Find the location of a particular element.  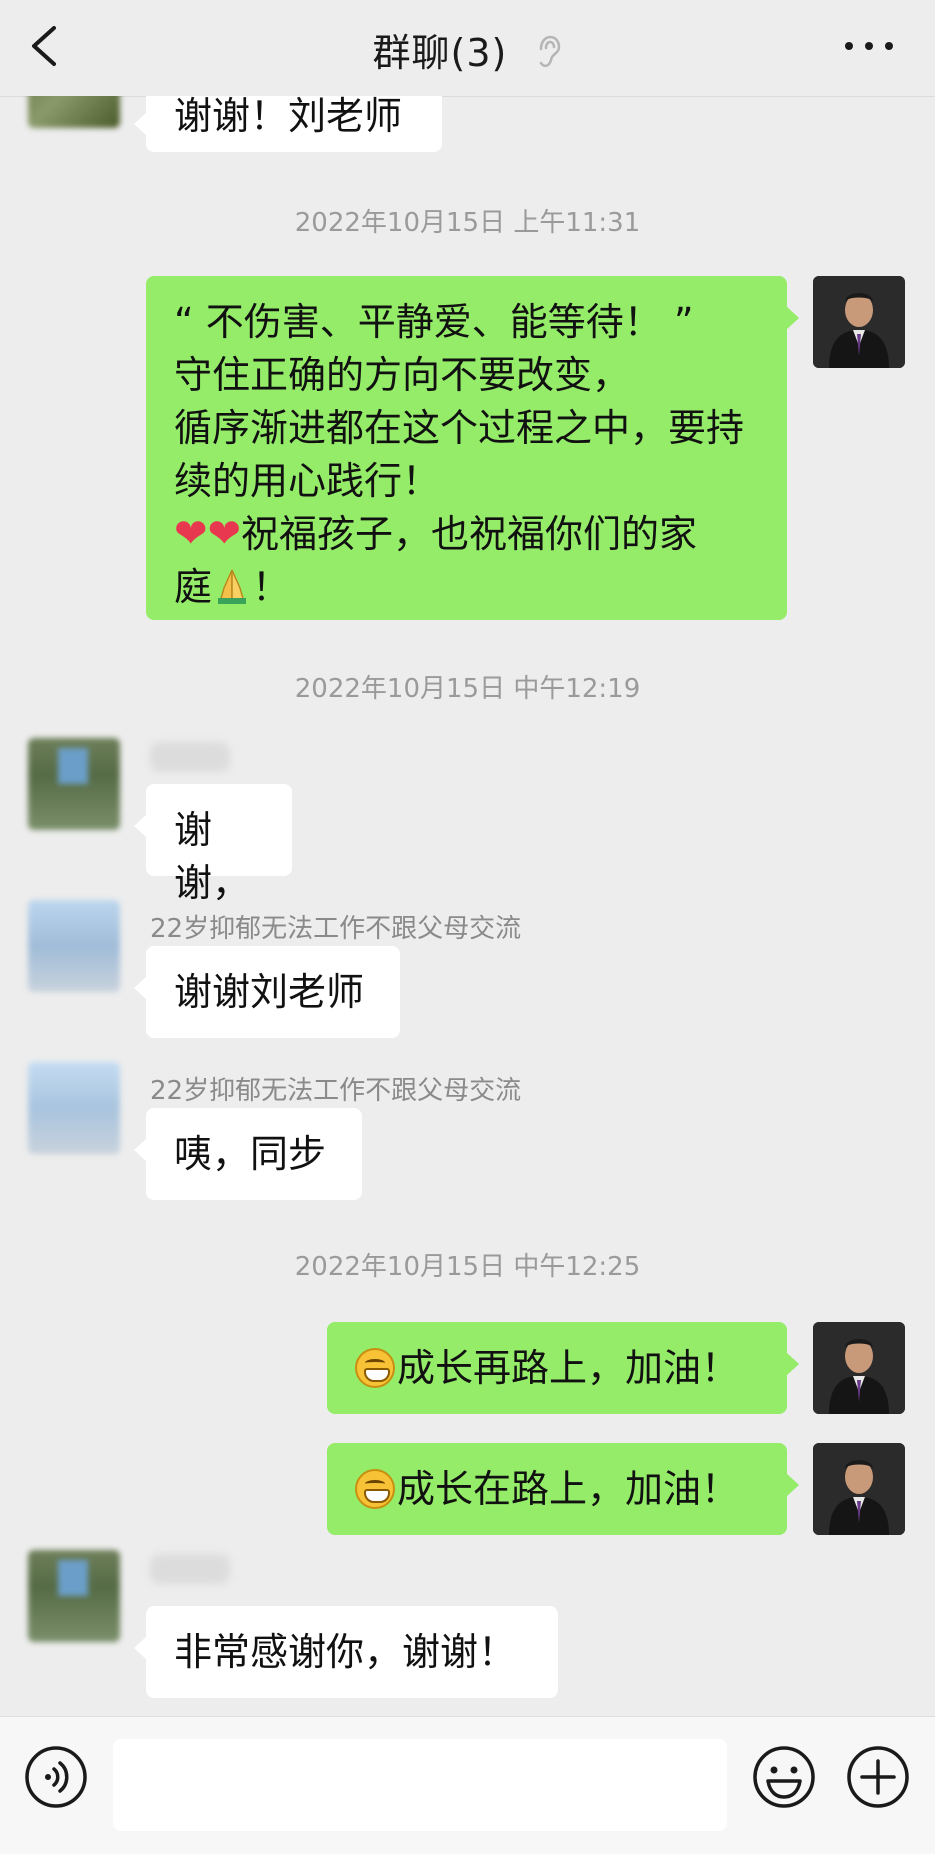

message-bubble: 非常感谢你，谢谢！ is located at coordinates (346, 1652).